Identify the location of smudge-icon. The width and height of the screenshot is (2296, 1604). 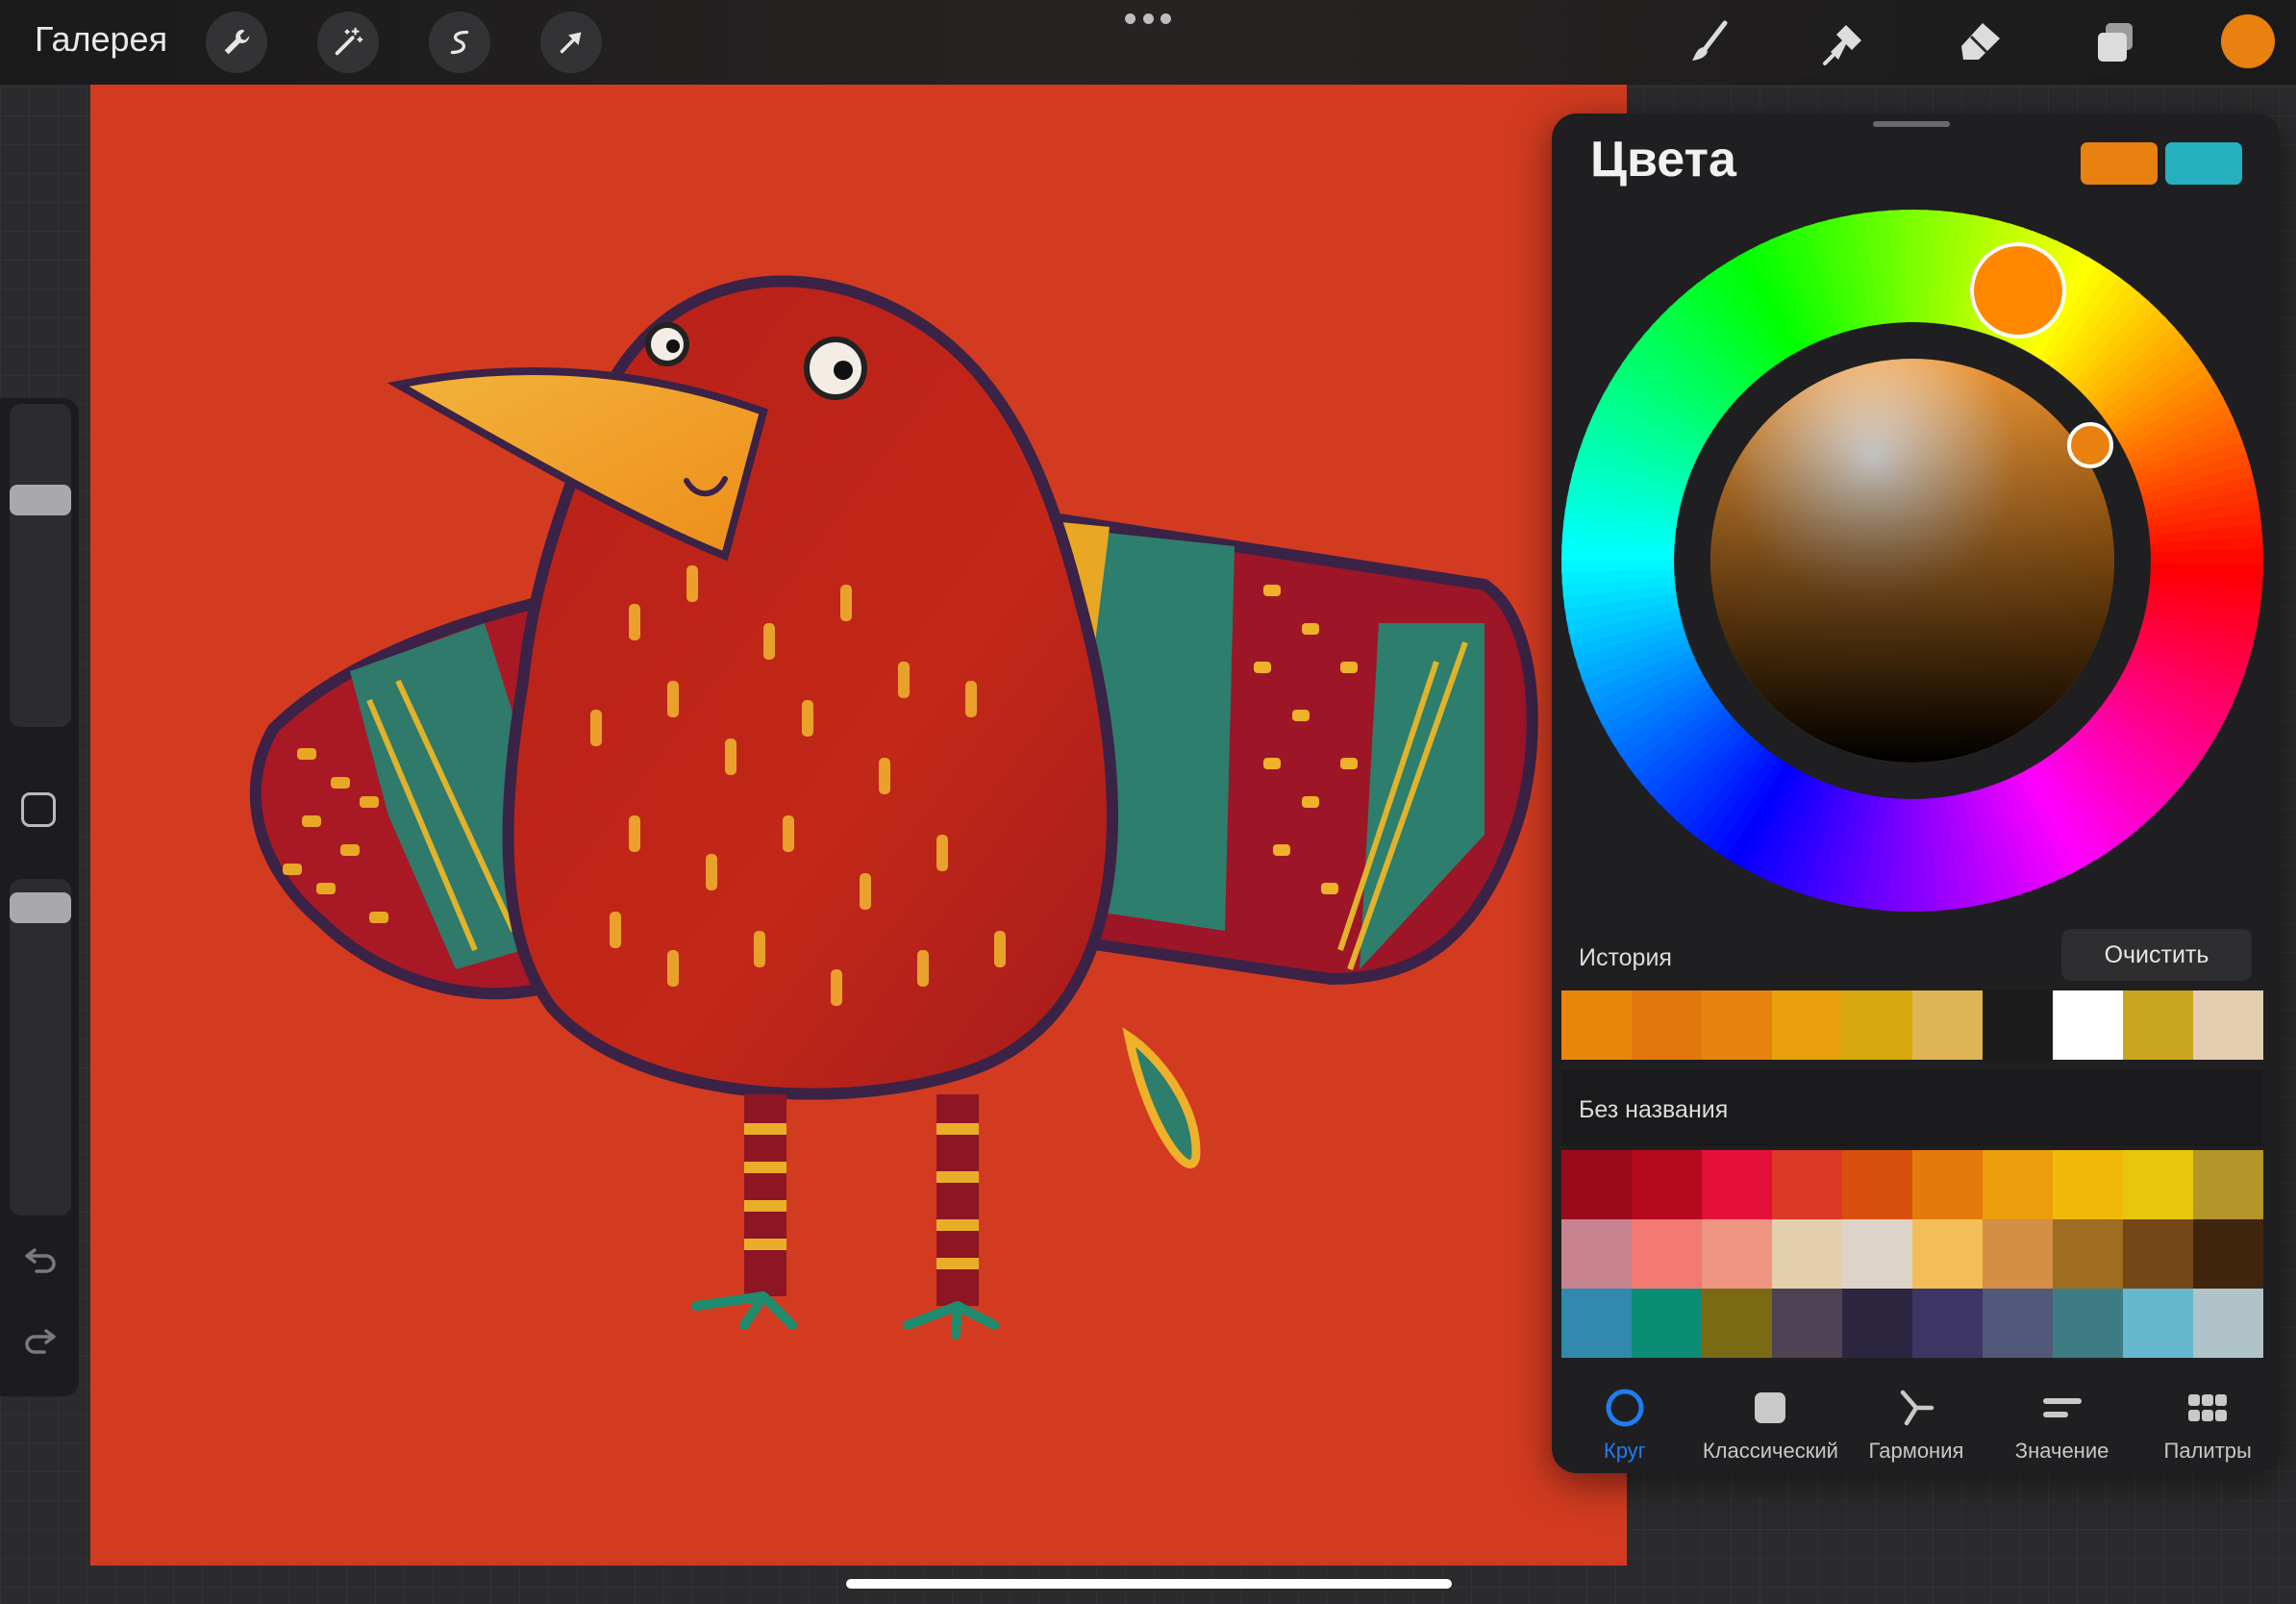
(1842, 45).